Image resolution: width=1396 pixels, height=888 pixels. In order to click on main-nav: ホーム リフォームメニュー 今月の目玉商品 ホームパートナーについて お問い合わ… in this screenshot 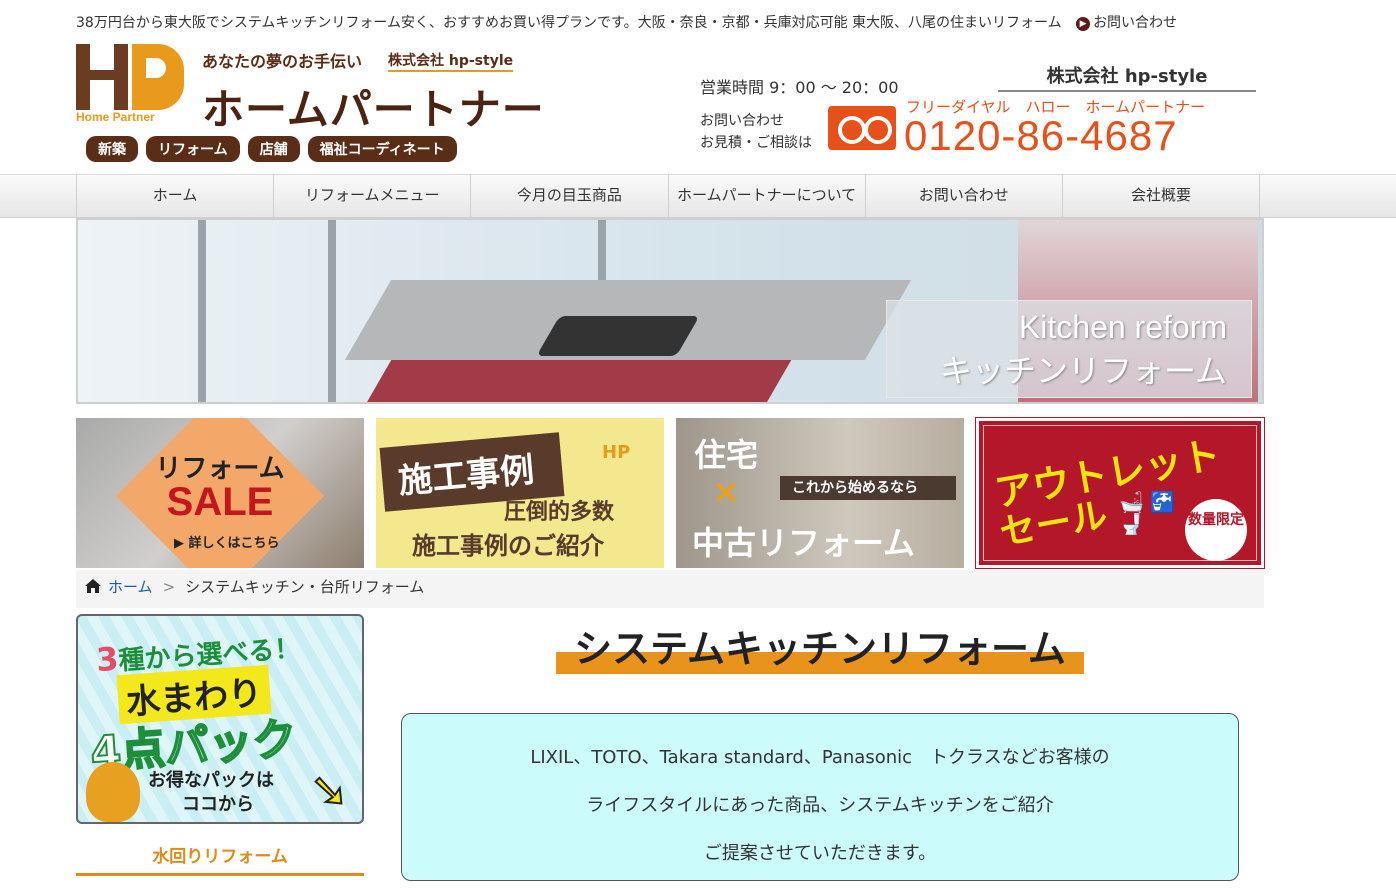, I will do `click(668, 196)`.